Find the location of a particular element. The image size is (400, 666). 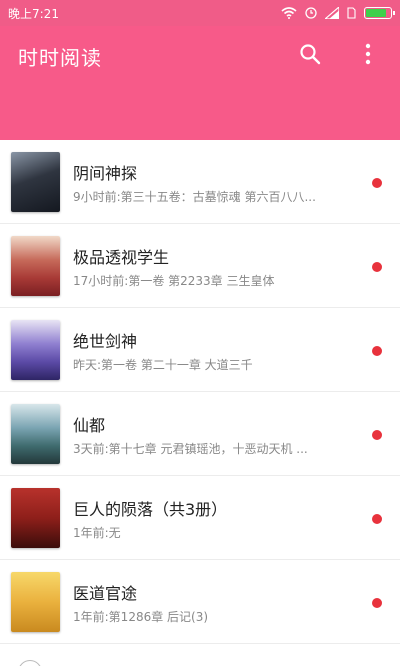

battery-fill is located at coordinates (376, 13).